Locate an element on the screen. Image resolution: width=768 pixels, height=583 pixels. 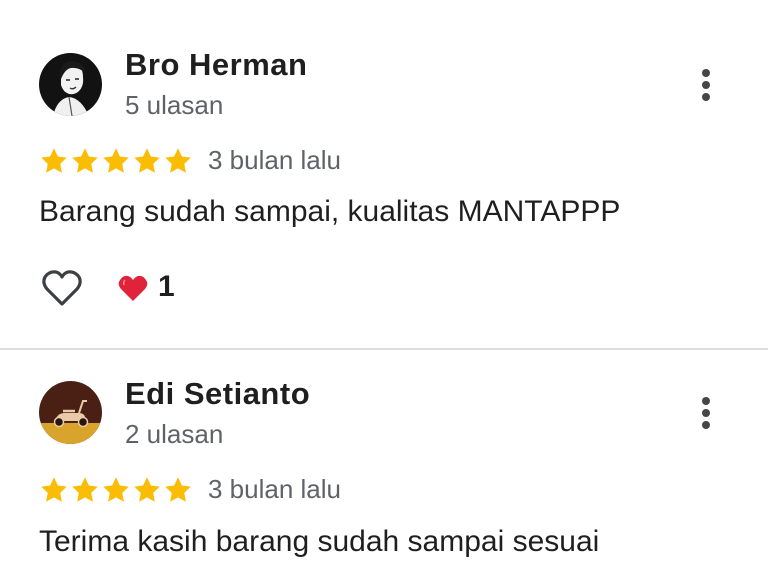
person-sketch-avatar-icon is located at coordinates (70, 84).